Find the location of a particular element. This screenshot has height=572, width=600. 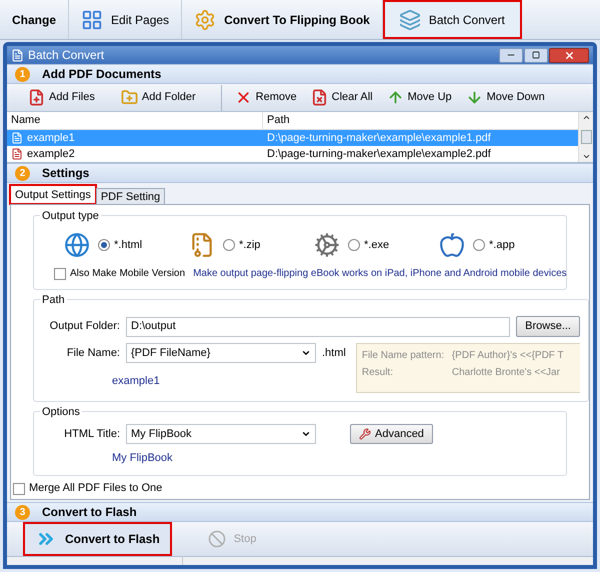

file-name-preview: example1 is located at coordinates (136, 382).